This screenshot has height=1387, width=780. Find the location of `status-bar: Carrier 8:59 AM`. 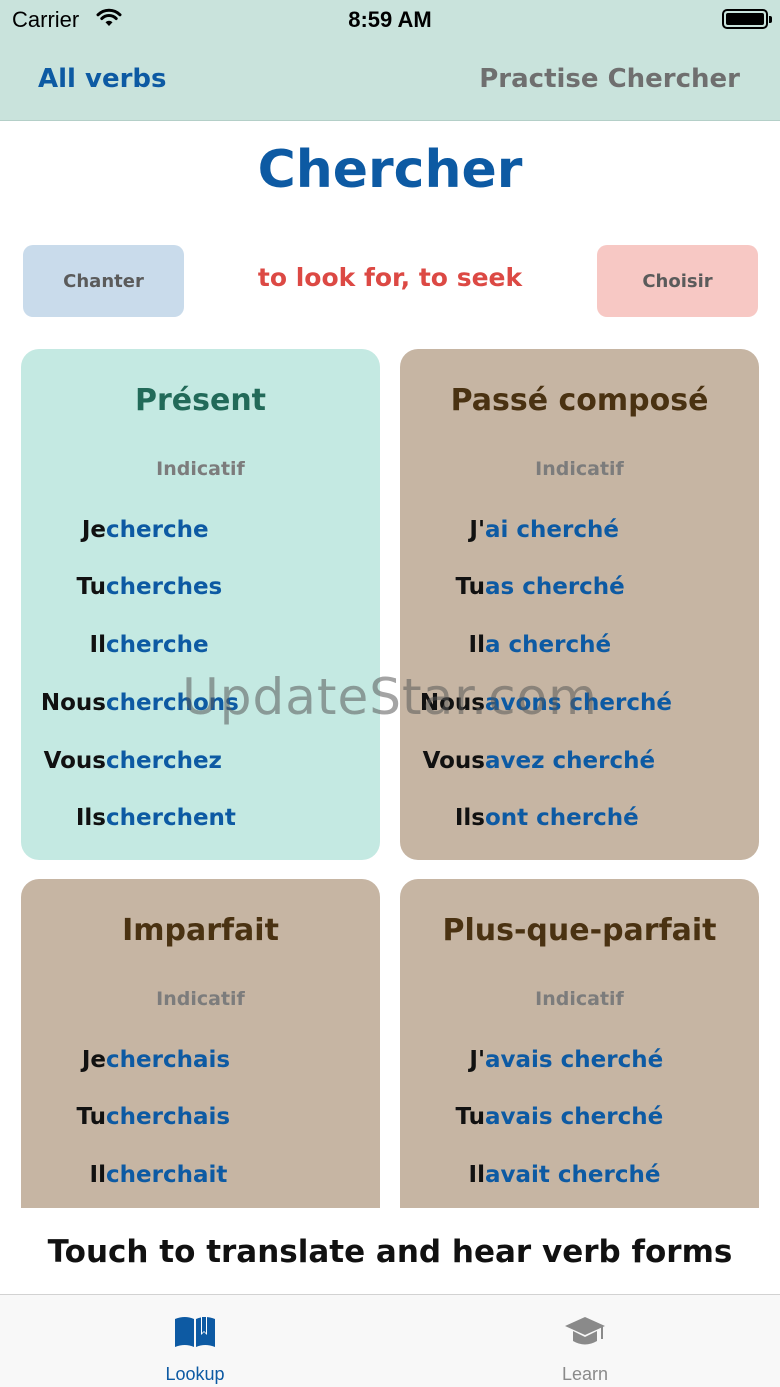

status-bar: Carrier 8:59 AM is located at coordinates (390, 20).